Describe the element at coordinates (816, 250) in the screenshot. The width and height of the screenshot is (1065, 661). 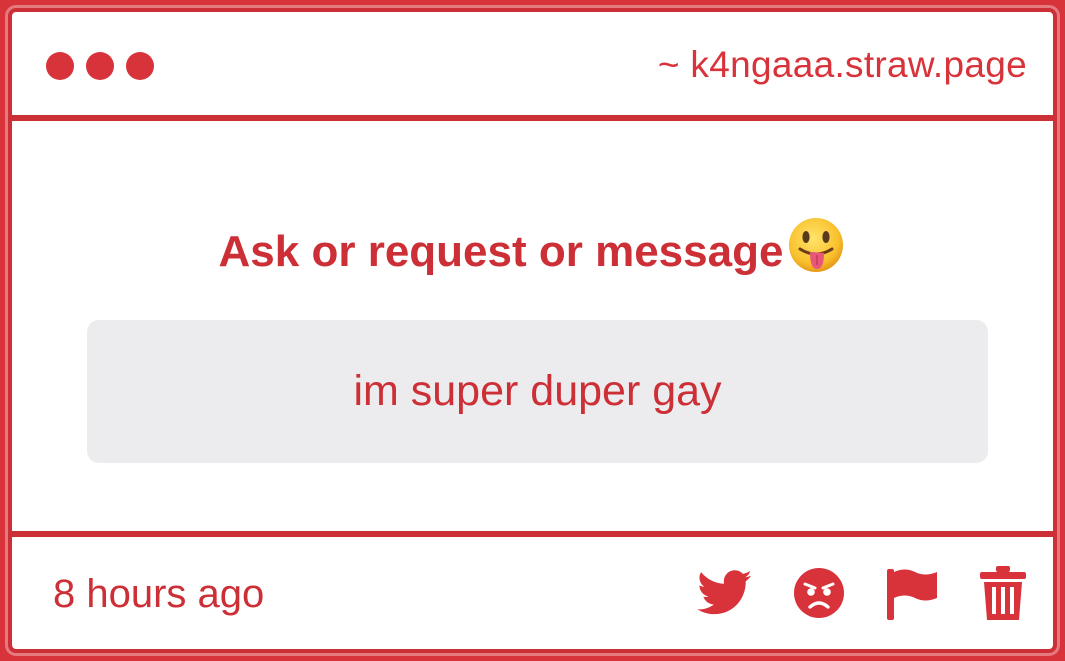
I see `tongue-face-emoji-icon` at that location.